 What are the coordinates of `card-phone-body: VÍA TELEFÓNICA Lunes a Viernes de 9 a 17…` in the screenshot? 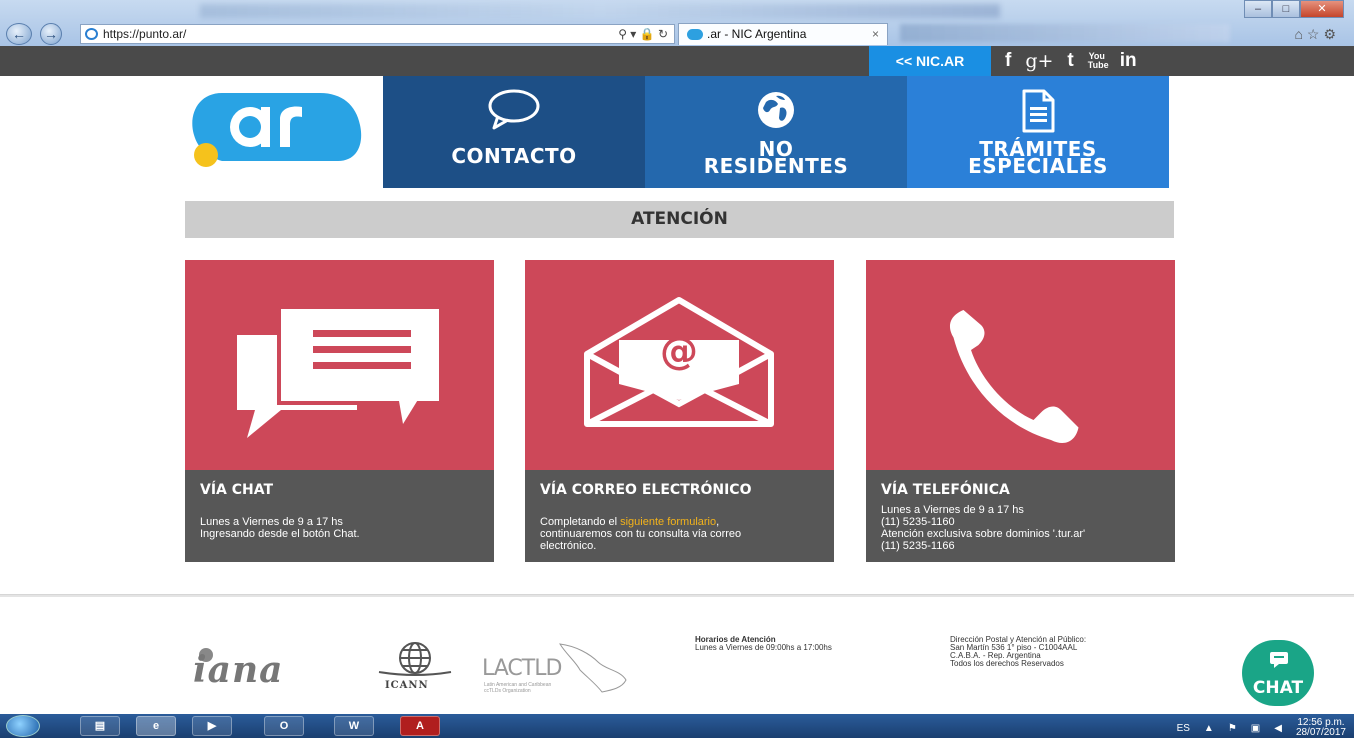 It's located at (1020, 516).